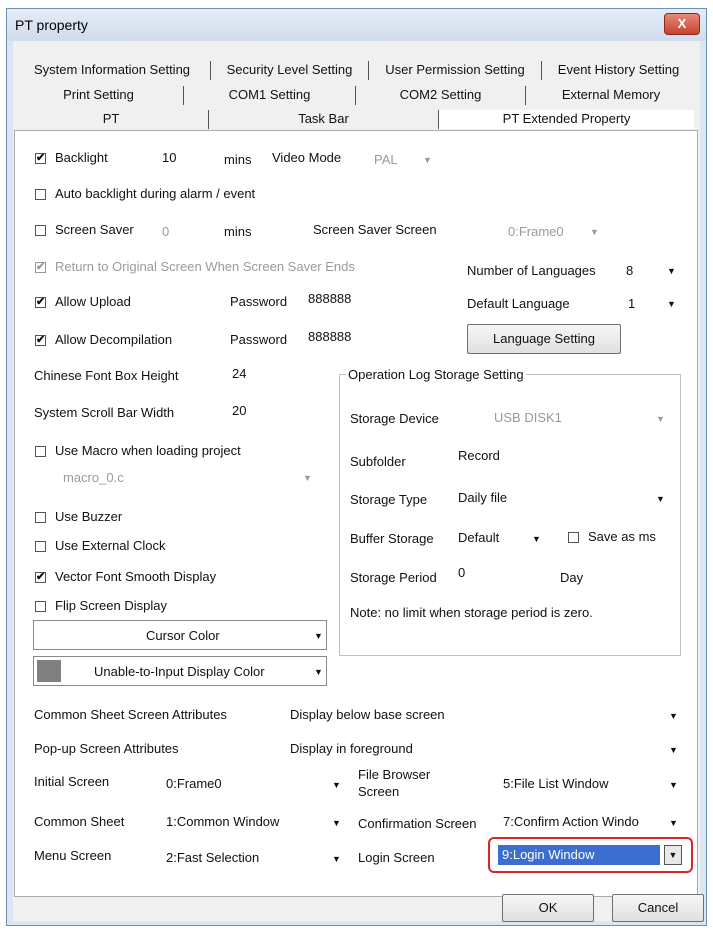  I want to click on screen-saver-unit: mins, so click(238, 231).